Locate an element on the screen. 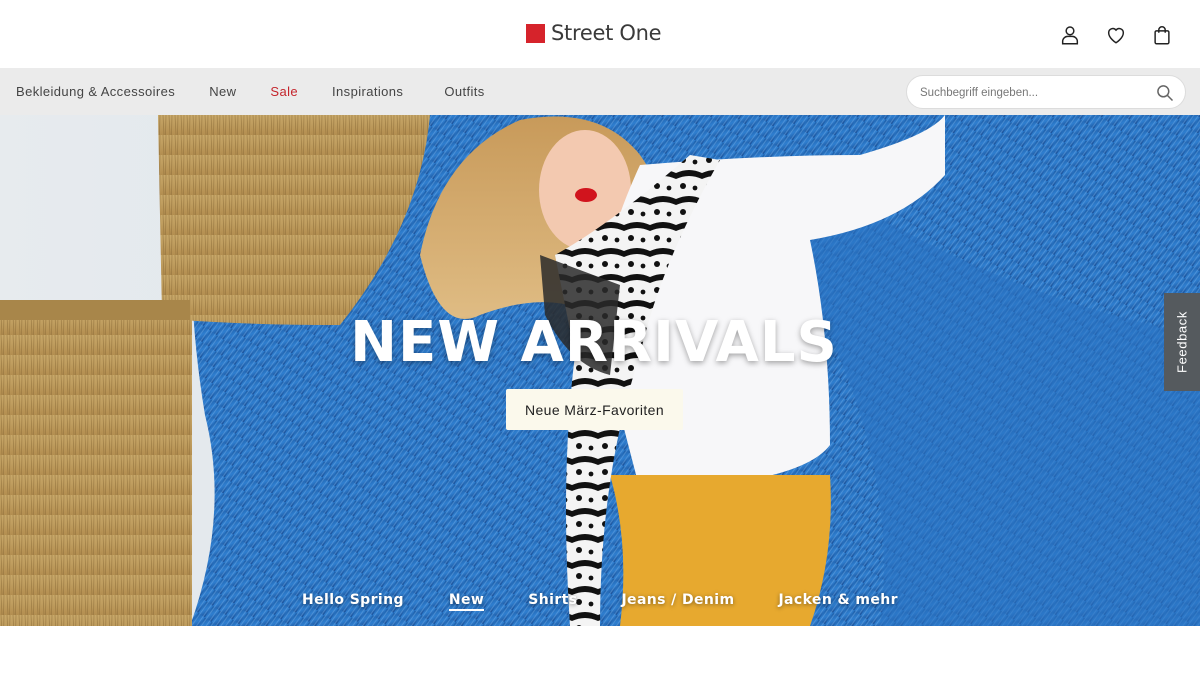 This screenshot has height=677, width=1200. hero-link-jeans-denim: Jeans / Denim is located at coordinates (677, 601).